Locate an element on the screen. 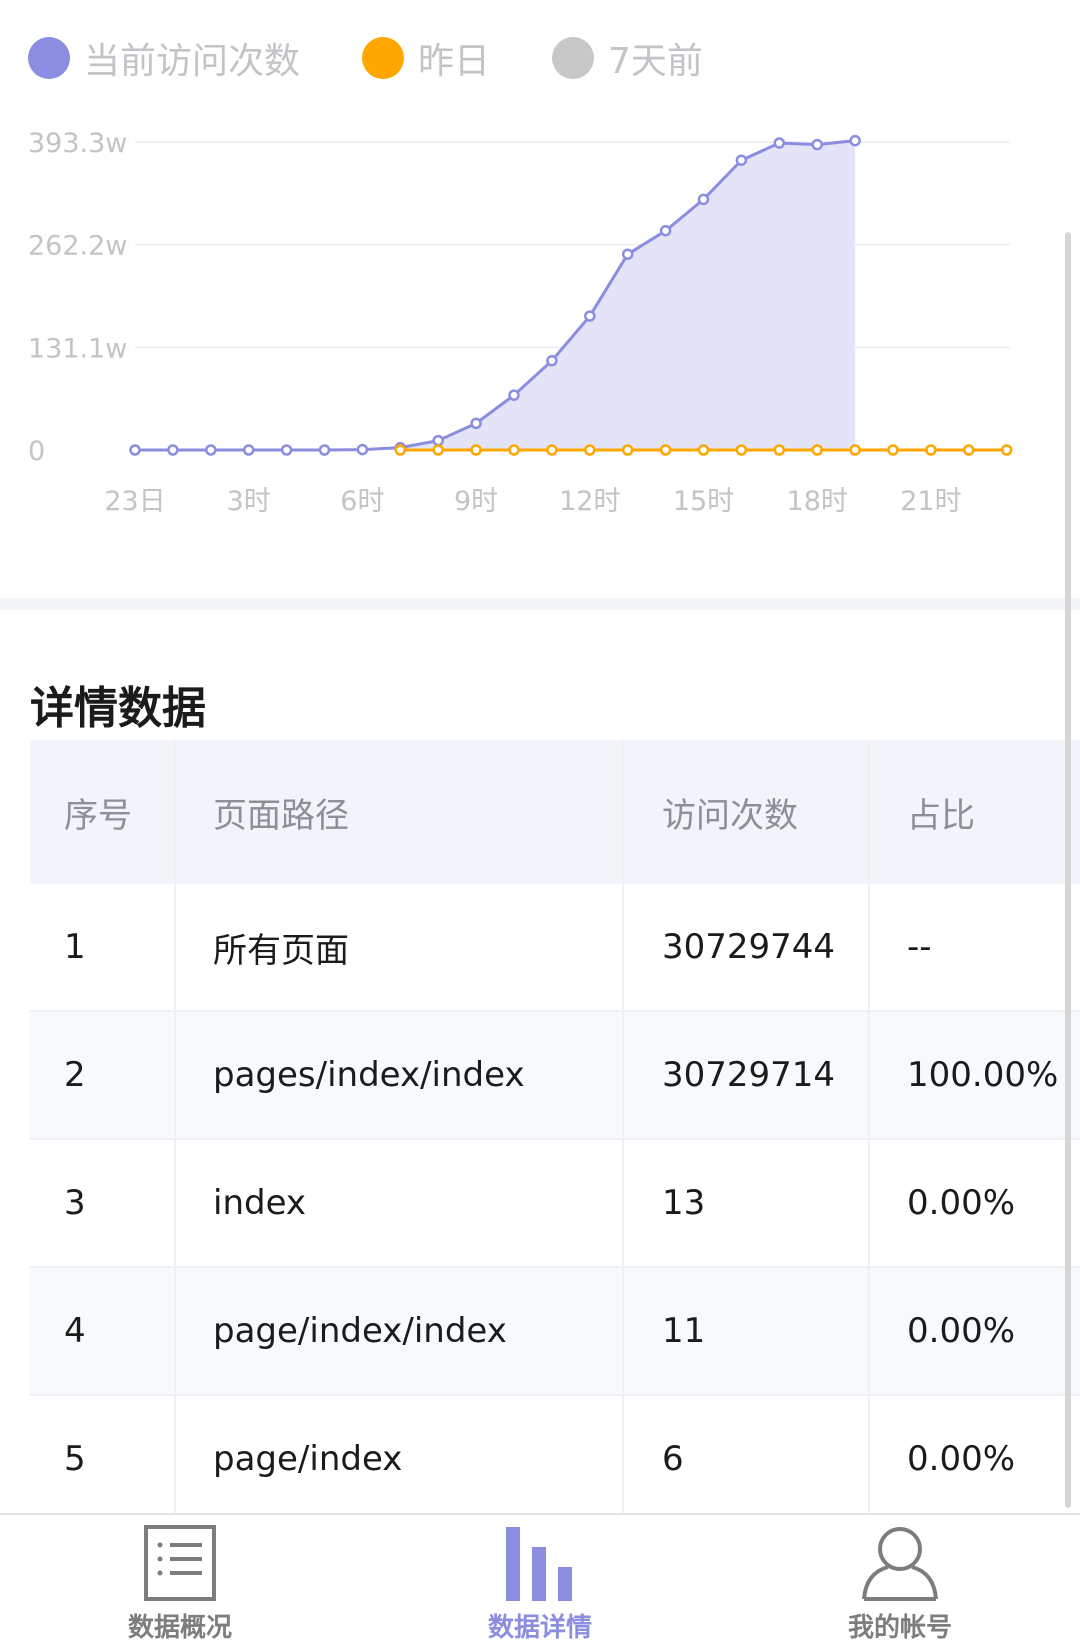  x-tick-label: 23日 is located at coordinates (134, 501).